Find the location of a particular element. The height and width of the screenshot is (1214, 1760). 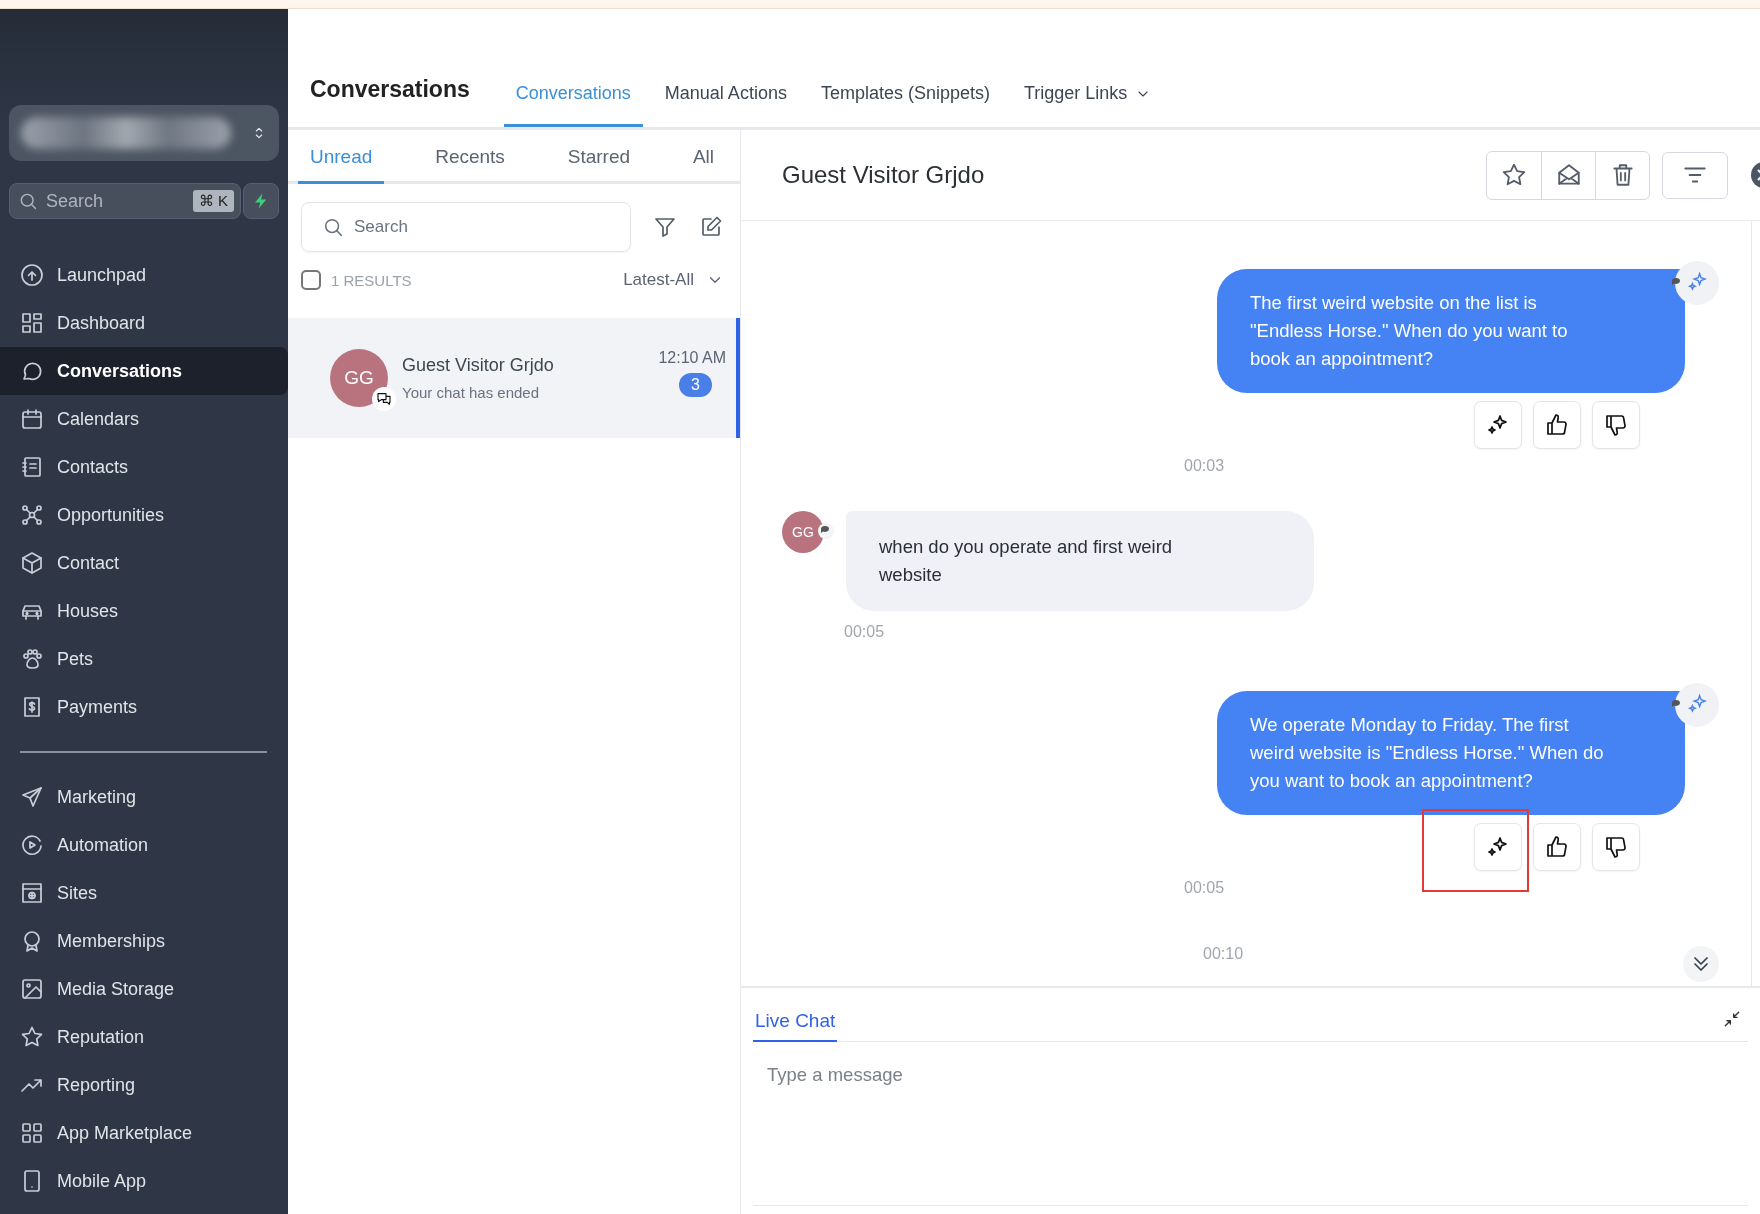

results-count: 1 RESULTS is located at coordinates (372, 280).